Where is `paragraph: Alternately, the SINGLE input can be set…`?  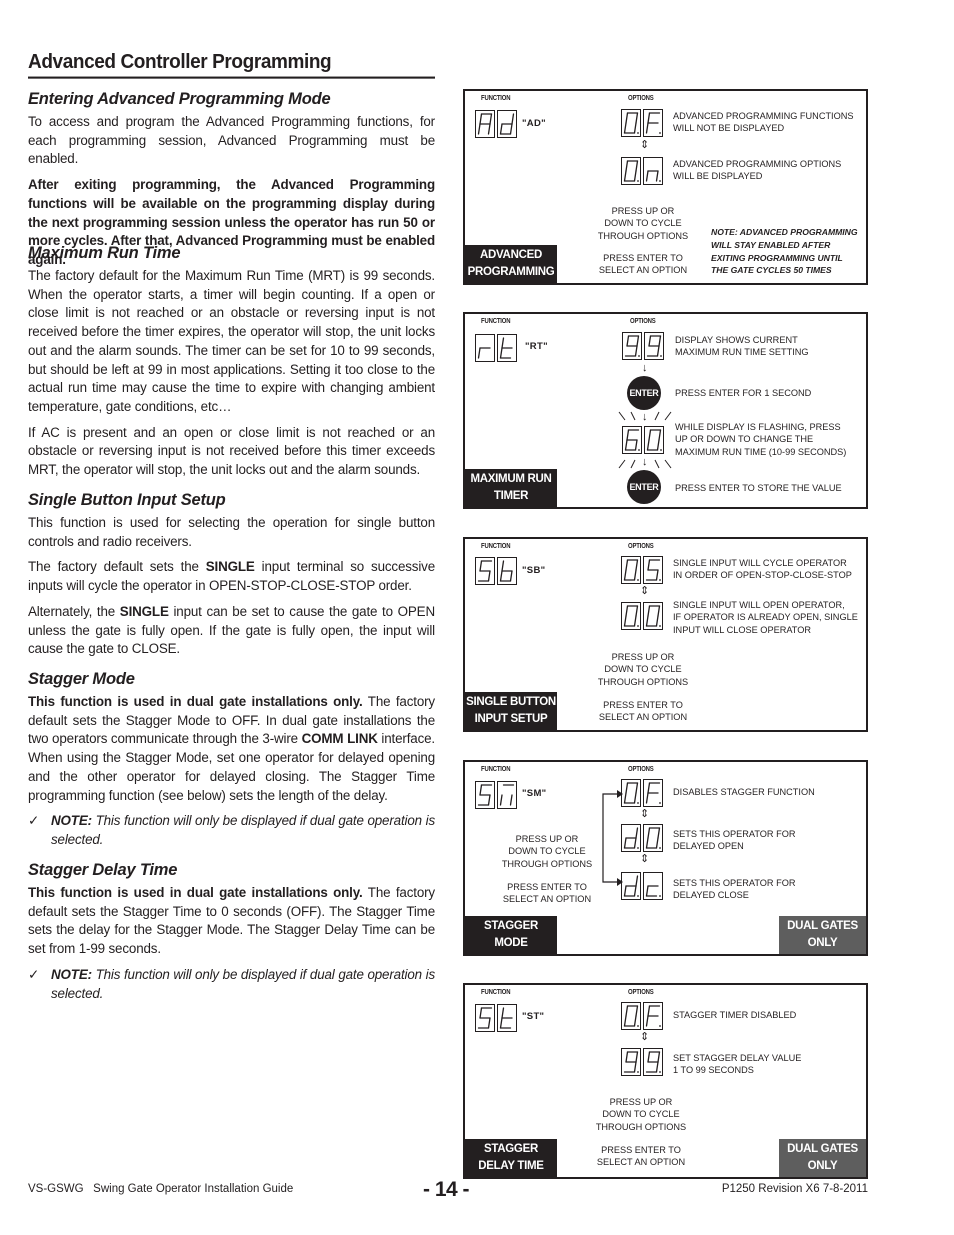
paragraph: Alternately, the SINGLE input can be set… is located at coordinates (231, 631).